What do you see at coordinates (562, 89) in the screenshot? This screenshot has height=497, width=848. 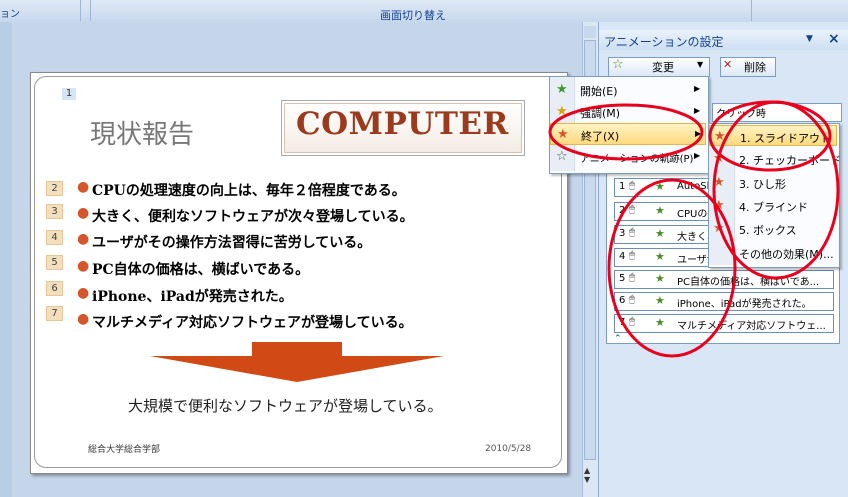 I see `green-star-icon: ★` at bounding box center [562, 89].